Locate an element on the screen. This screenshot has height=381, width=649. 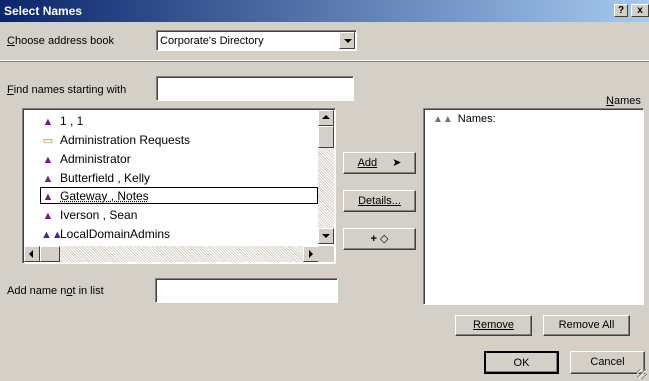
scroll-thumb is located at coordinates (326, 137).